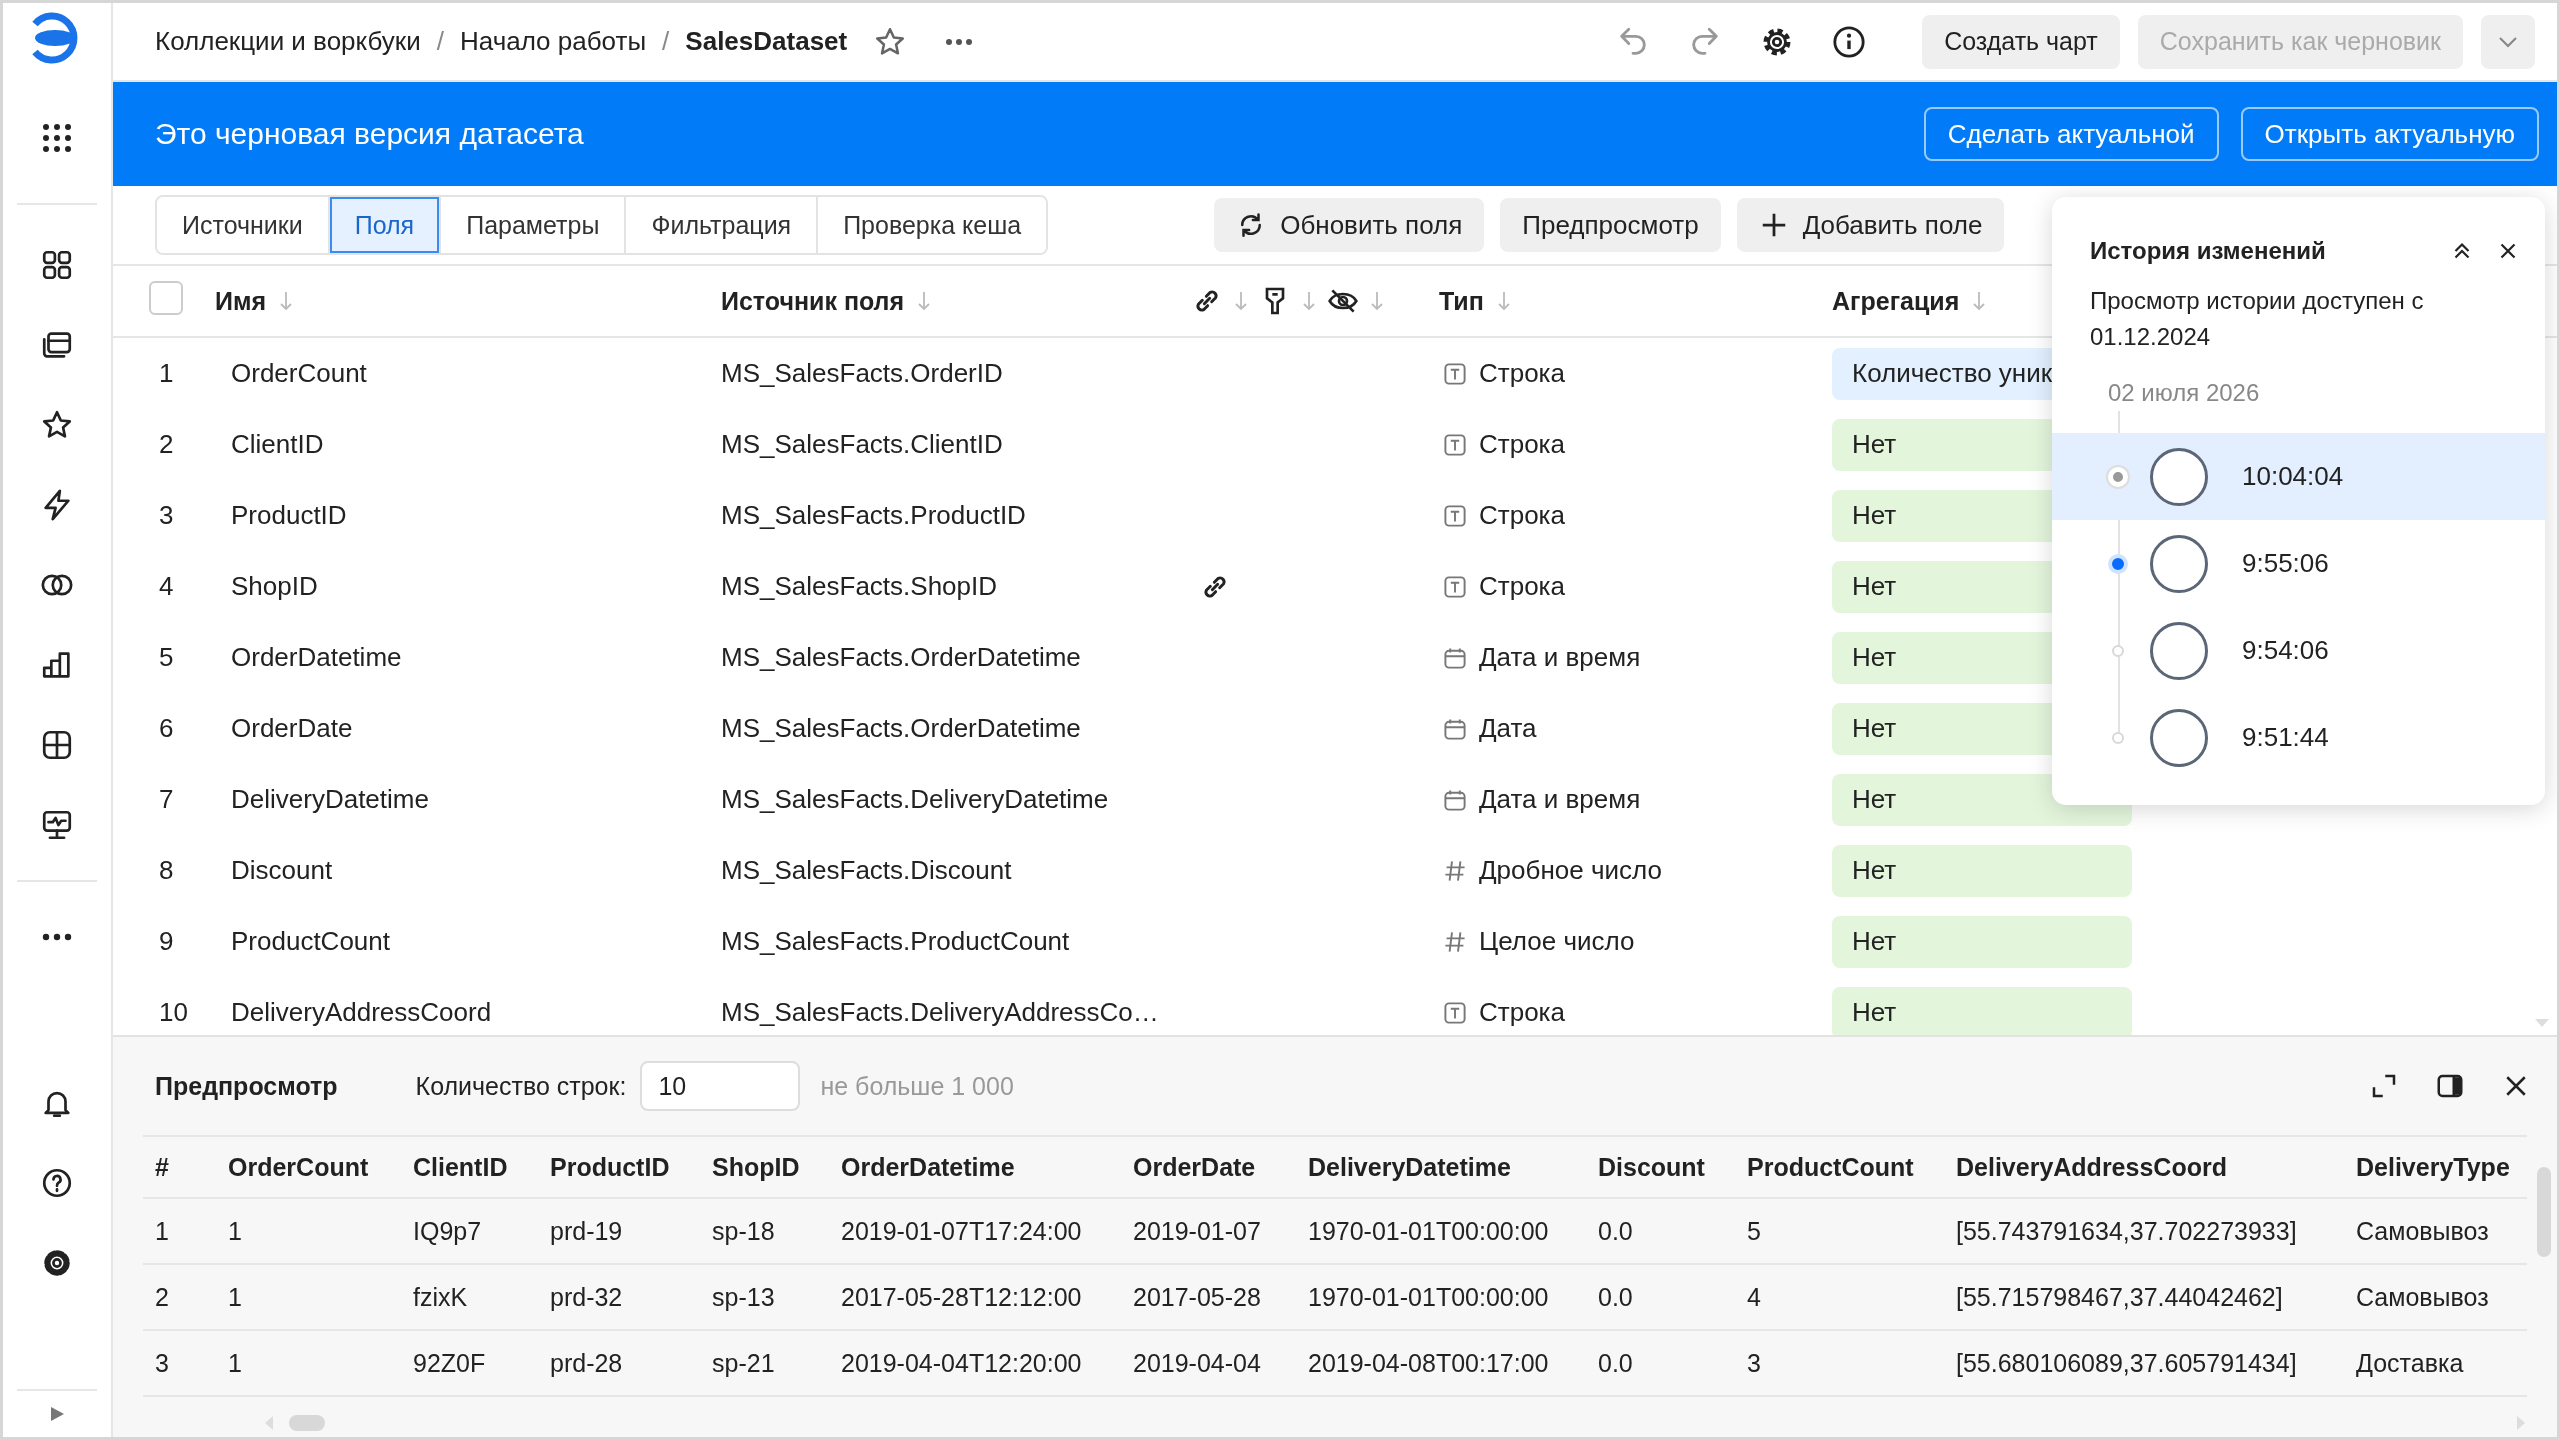 Image resolution: width=2560 pixels, height=1440 pixels. Describe the element at coordinates (282, 870) in the screenshot. I see `field-name: Discount` at that location.